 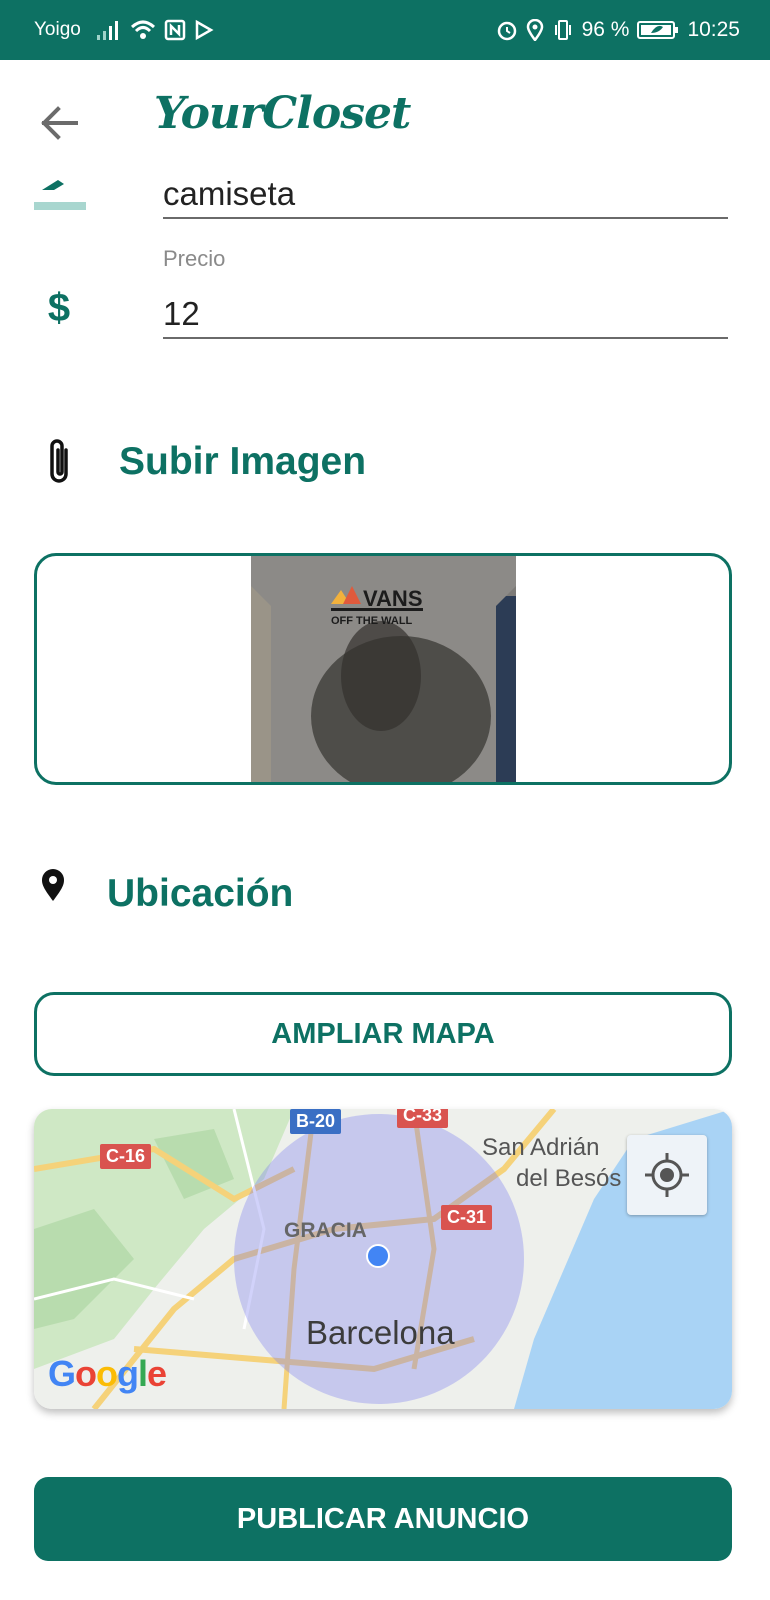 What do you see at coordinates (534, 30) in the screenshot?
I see `location-status-icon` at bounding box center [534, 30].